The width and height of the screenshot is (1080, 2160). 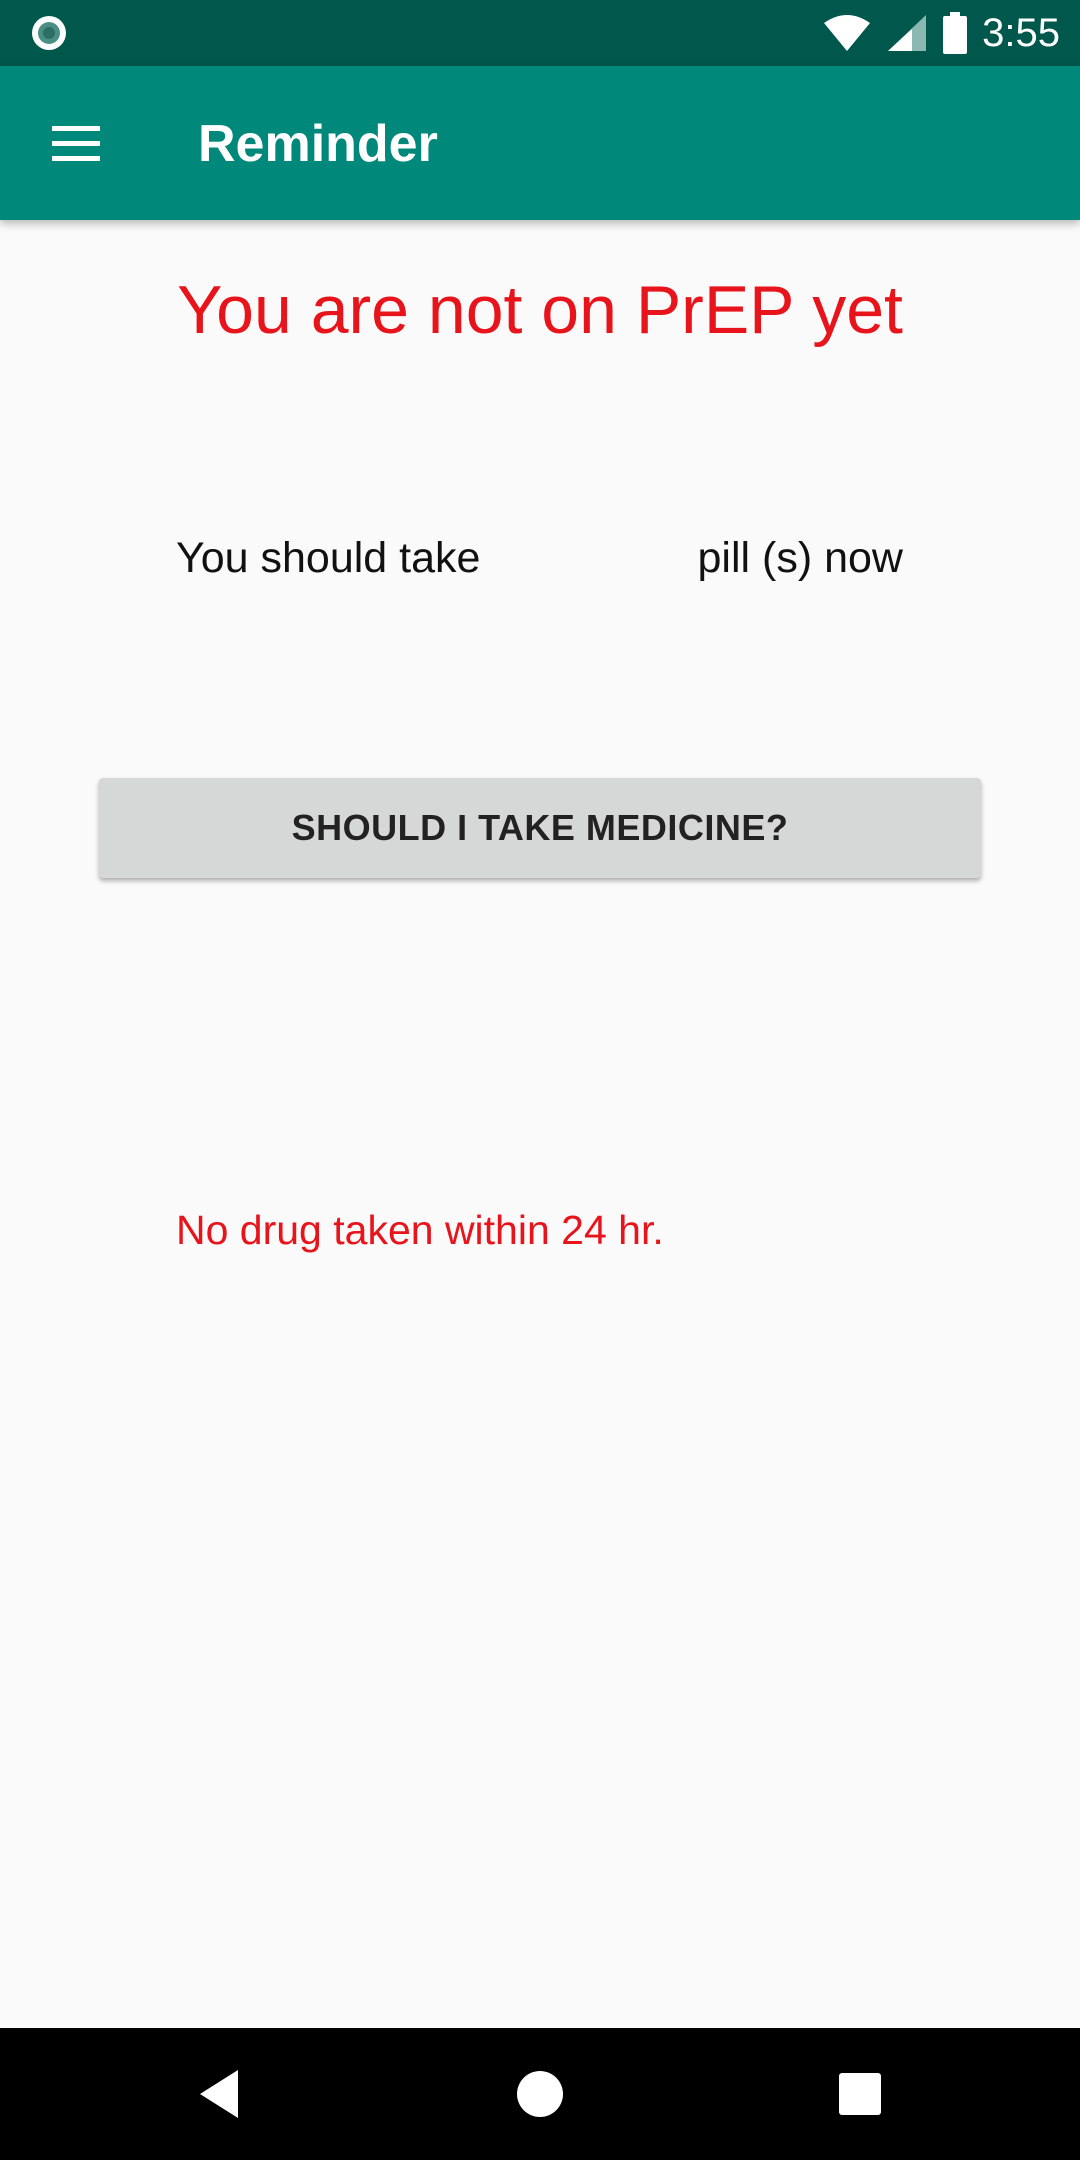 What do you see at coordinates (556, 558) in the screenshot?
I see `dosage-instruction: You should take pill (s) now` at bounding box center [556, 558].